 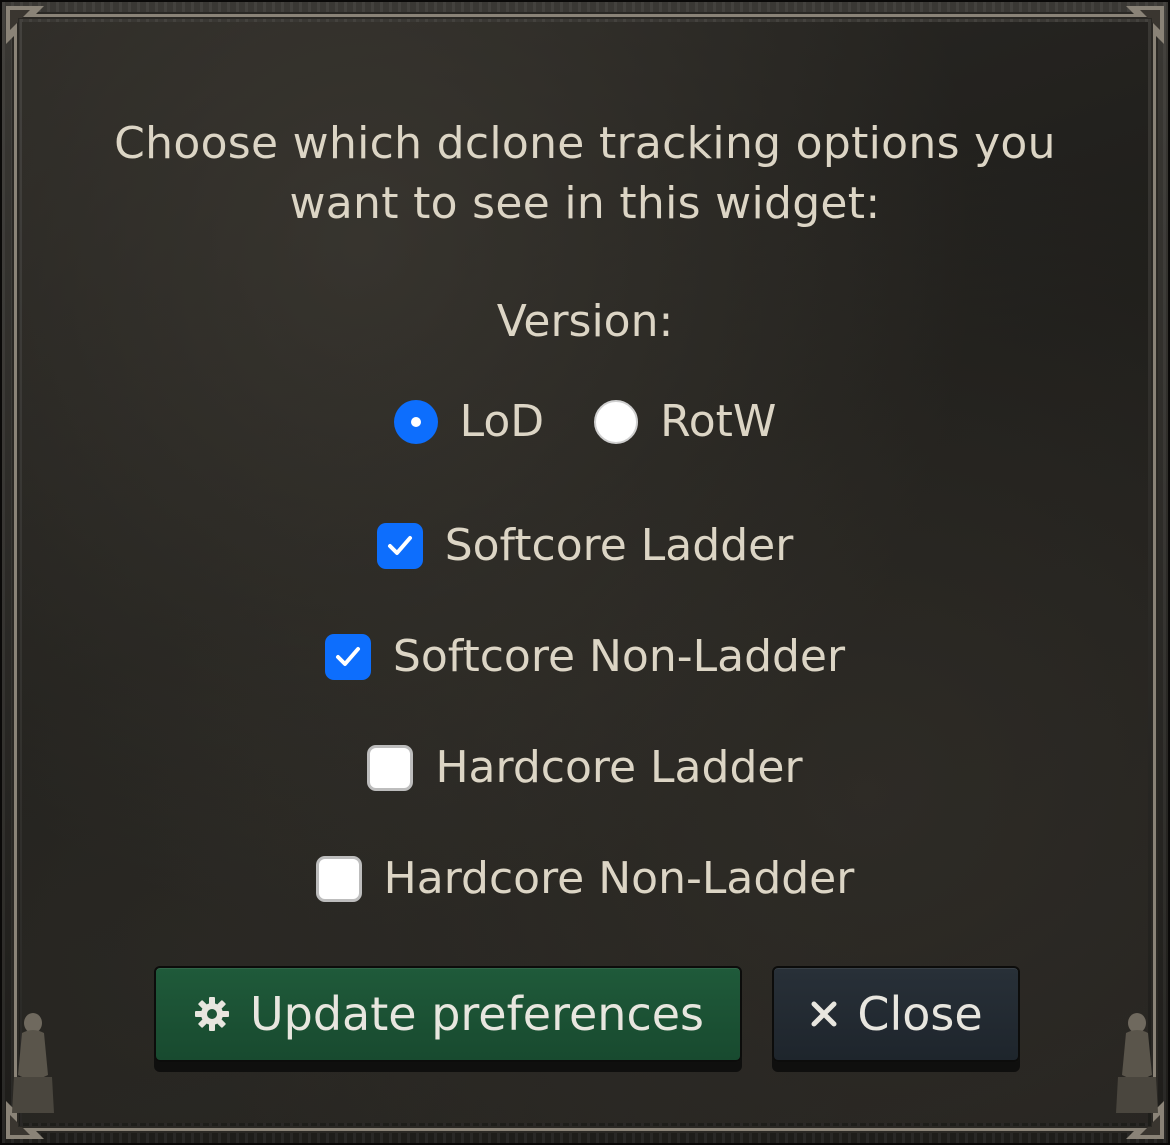 What do you see at coordinates (212, 1014) in the screenshot?
I see `gear-icon` at bounding box center [212, 1014].